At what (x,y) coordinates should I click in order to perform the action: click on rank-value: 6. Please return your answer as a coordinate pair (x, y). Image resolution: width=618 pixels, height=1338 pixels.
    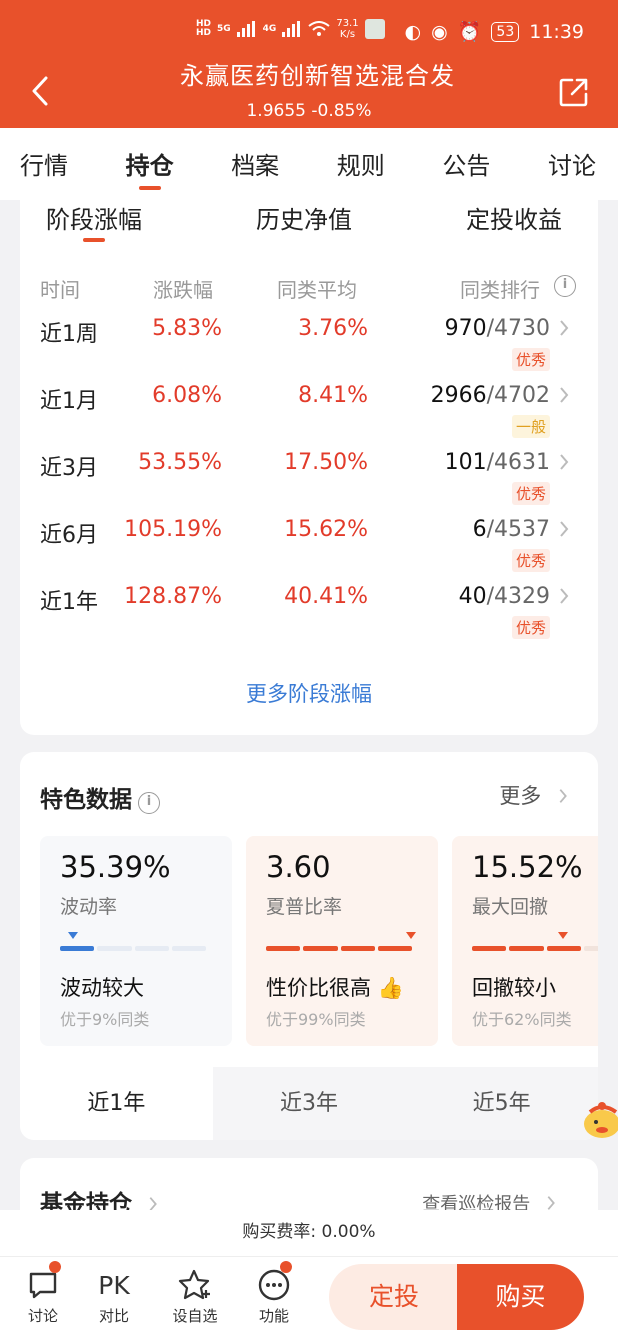
    Looking at the image, I should click on (479, 529).